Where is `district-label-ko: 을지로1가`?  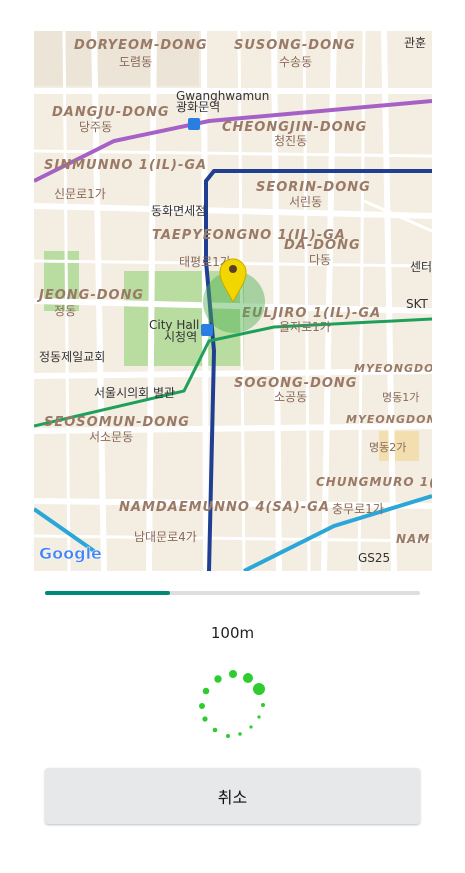 district-label-ko: 을지로1가 is located at coordinates (305, 327).